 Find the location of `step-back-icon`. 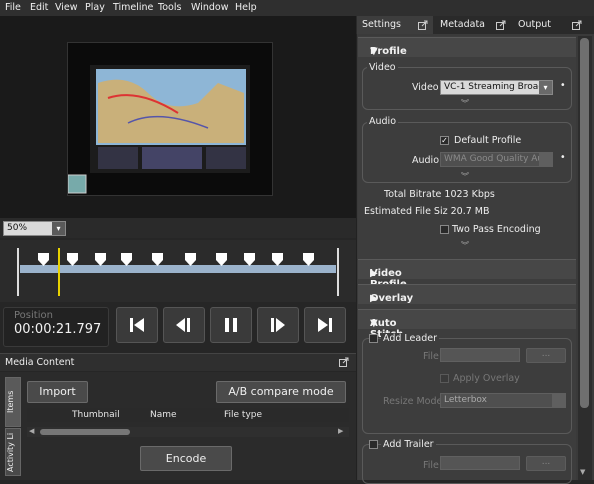

step-back-icon is located at coordinates (183, 325).